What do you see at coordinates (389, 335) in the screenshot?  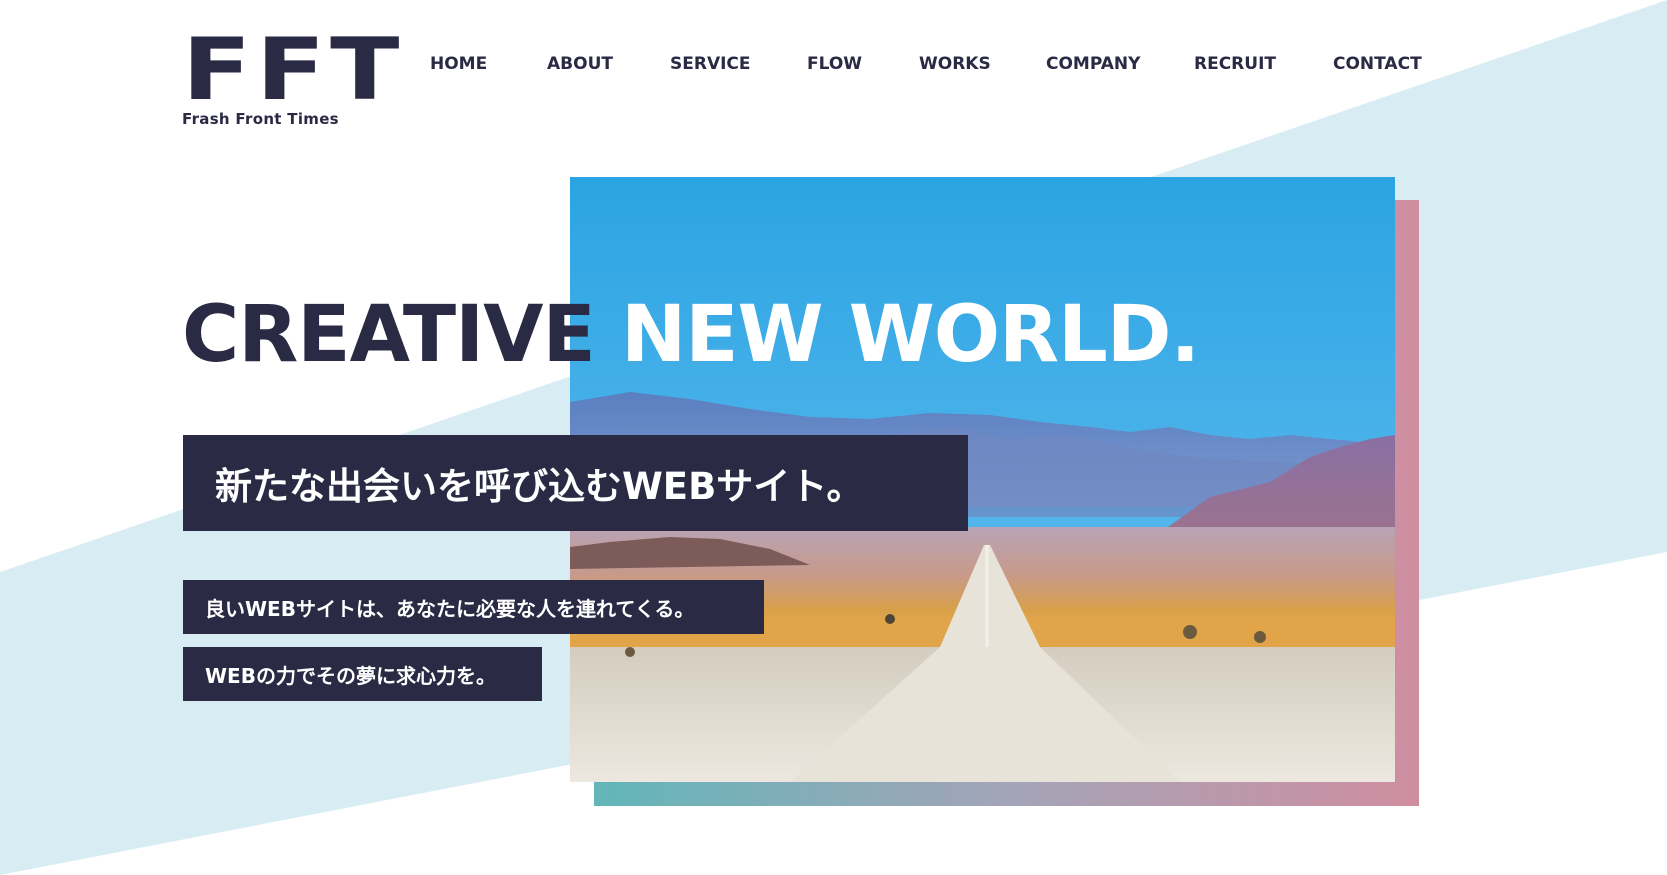 I see `headline-dark-text: CREATIVE` at bounding box center [389, 335].